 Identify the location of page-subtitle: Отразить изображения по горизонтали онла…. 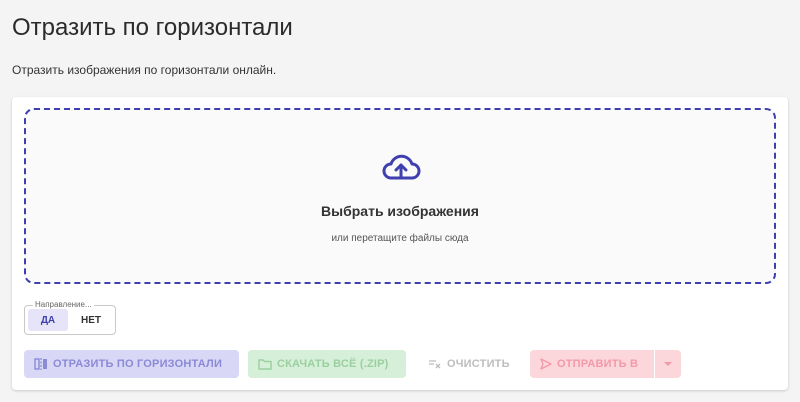
(144, 70).